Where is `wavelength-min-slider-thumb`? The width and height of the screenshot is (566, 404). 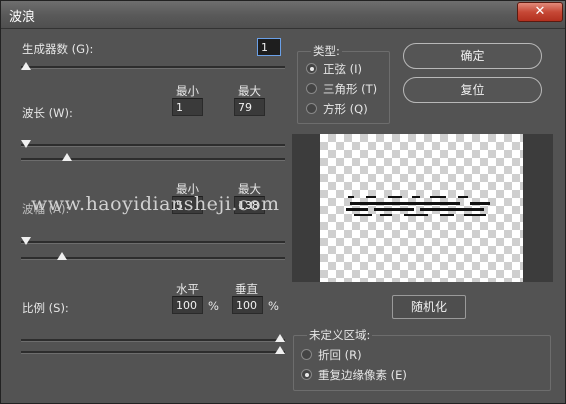
wavelength-min-slider-thumb is located at coordinates (26, 144).